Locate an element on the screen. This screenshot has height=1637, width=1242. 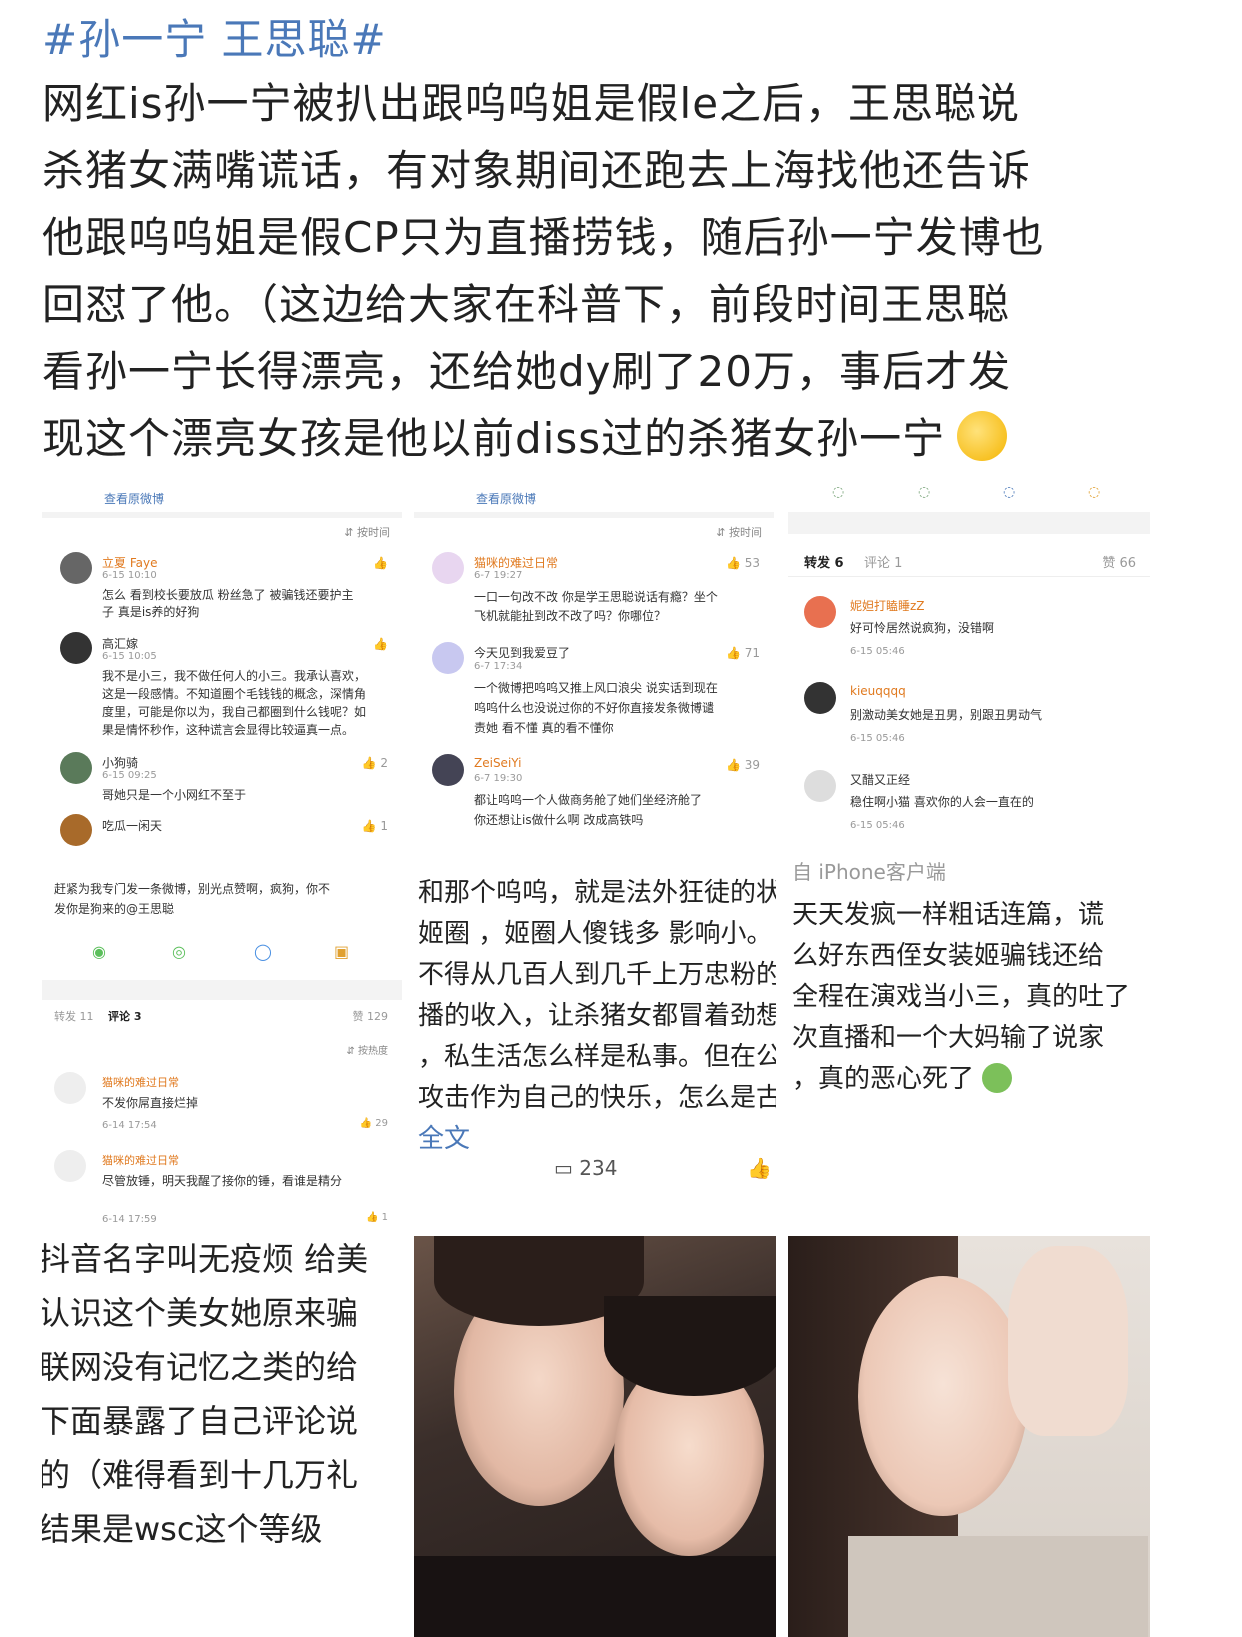
qq-icon: ◌ is located at coordinates (1009, 492).